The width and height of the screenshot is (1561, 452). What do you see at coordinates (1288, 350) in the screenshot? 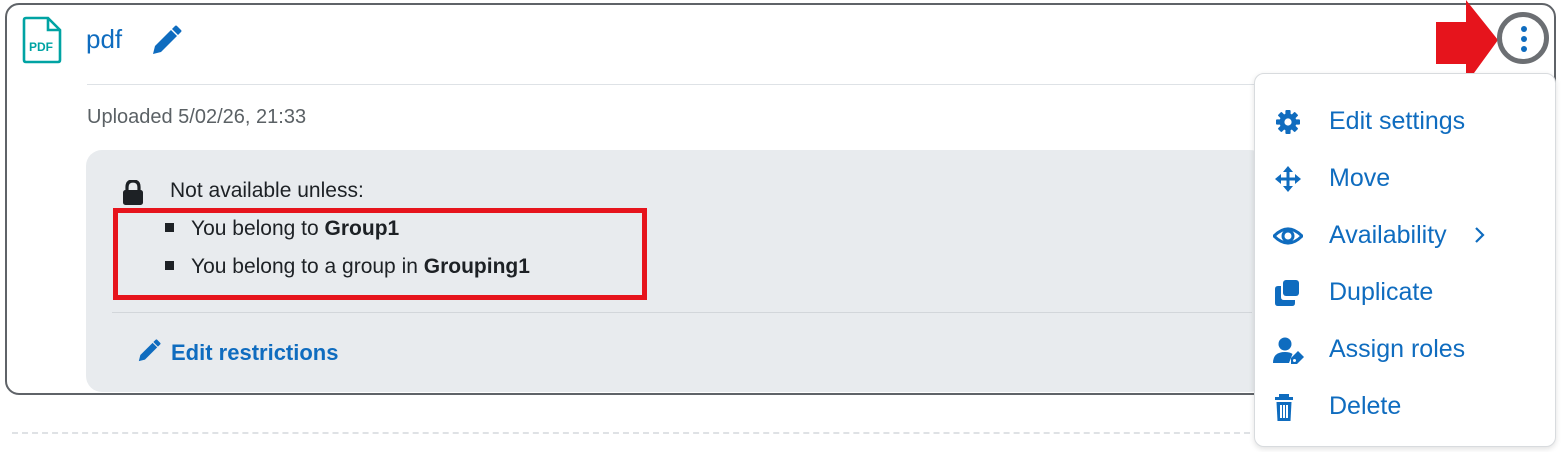
I see `assign-roles-icon` at bounding box center [1288, 350].